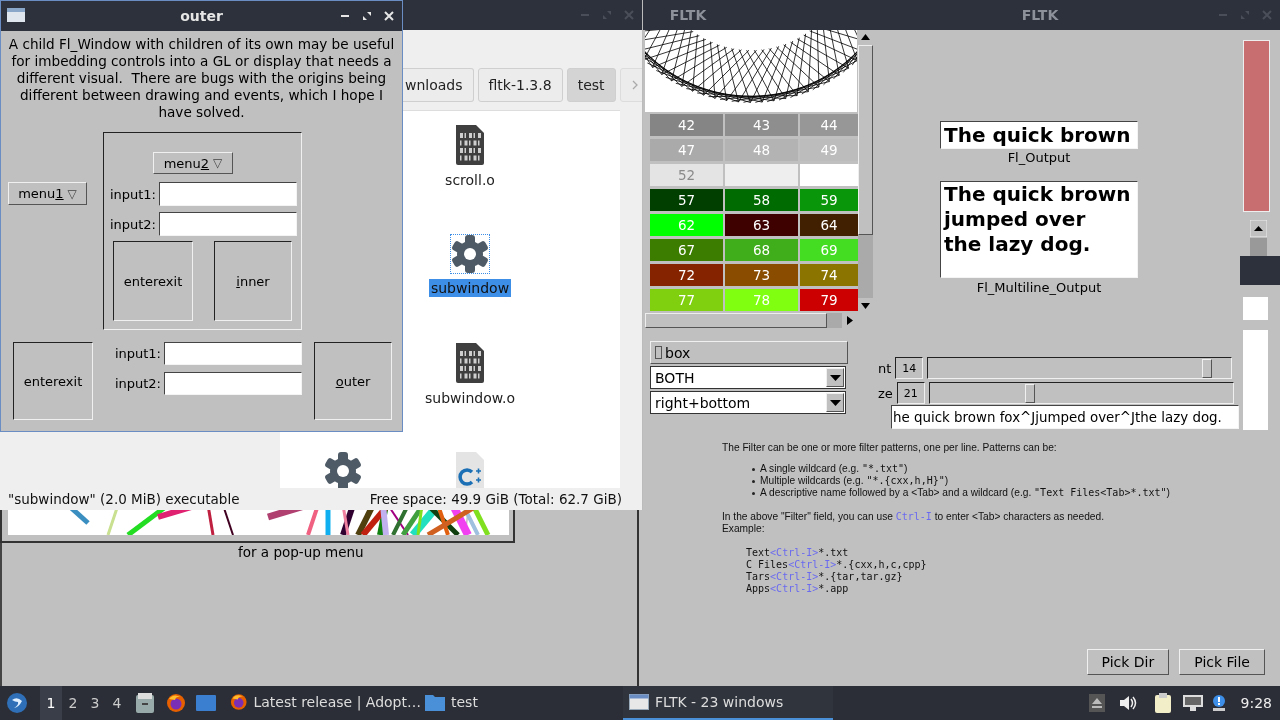 This screenshot has height=720, width=1280. Describe the element at coordinates (117, 703) in the screenshot. I see `workspace-button: 4` at that location.